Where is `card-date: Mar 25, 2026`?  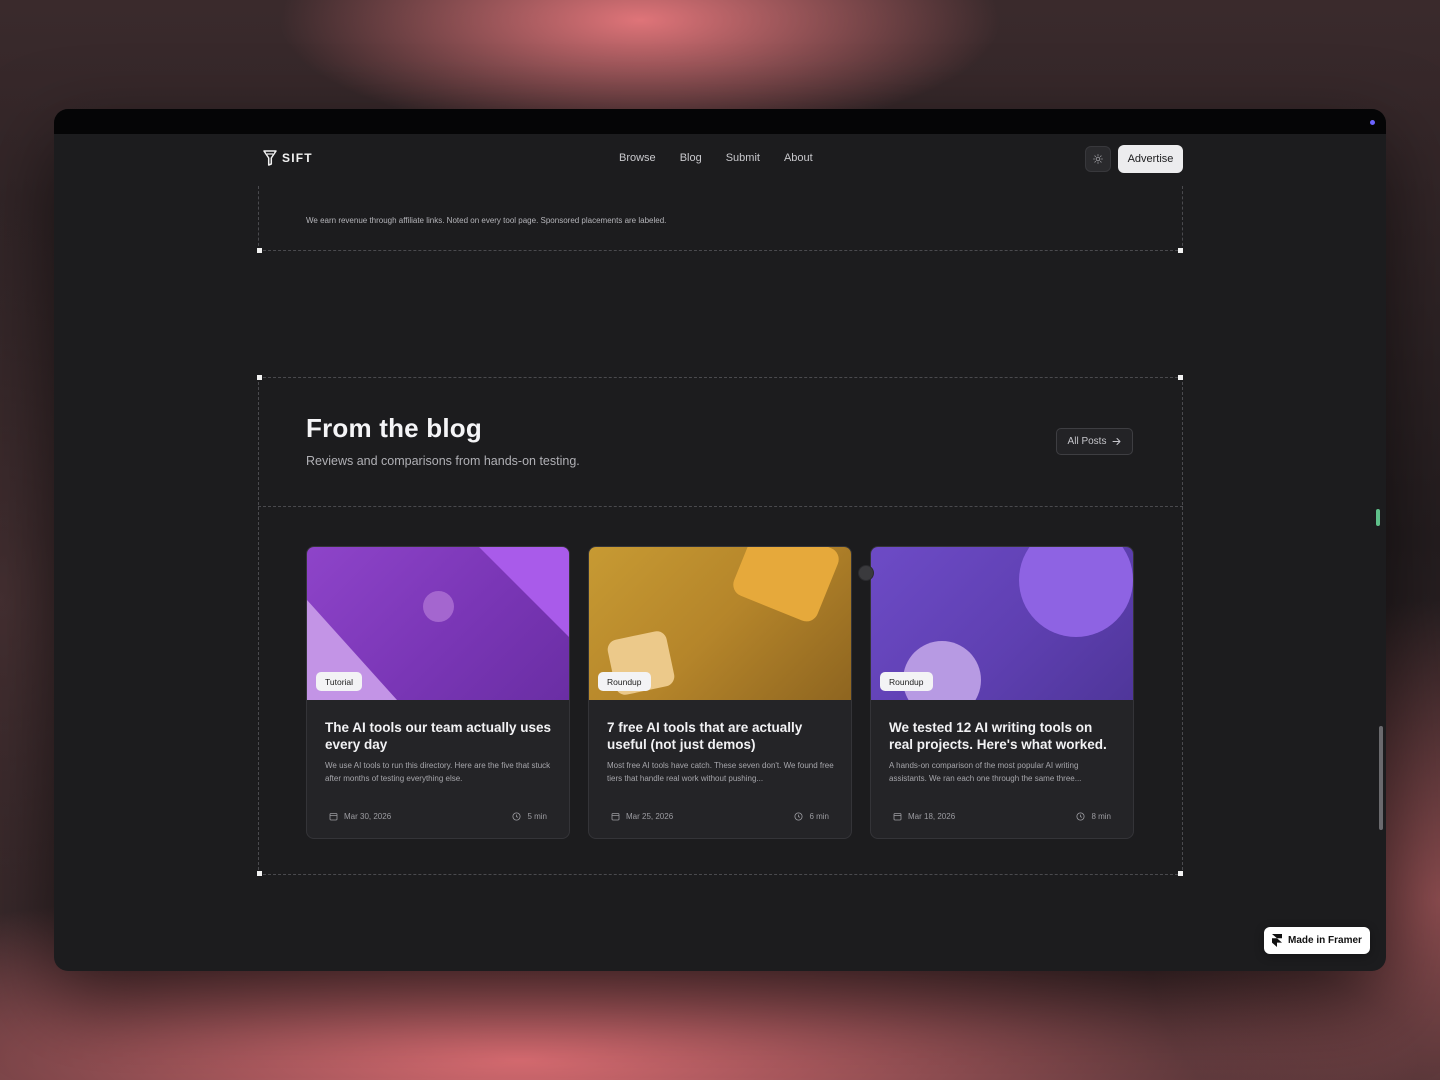 card-date: Mar 25, 2026 is located at coordinates (642, 816).